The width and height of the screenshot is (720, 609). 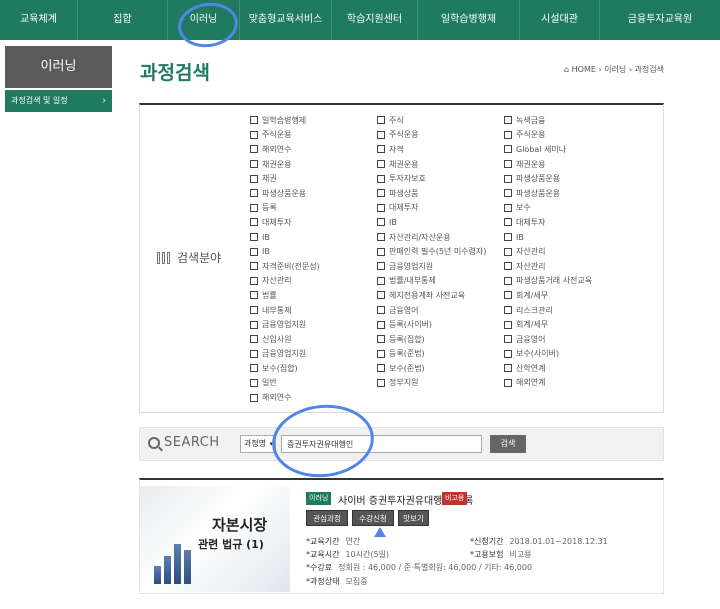 I want to click on filter-checkbox: 산학연계, so click(x=548, y=368).